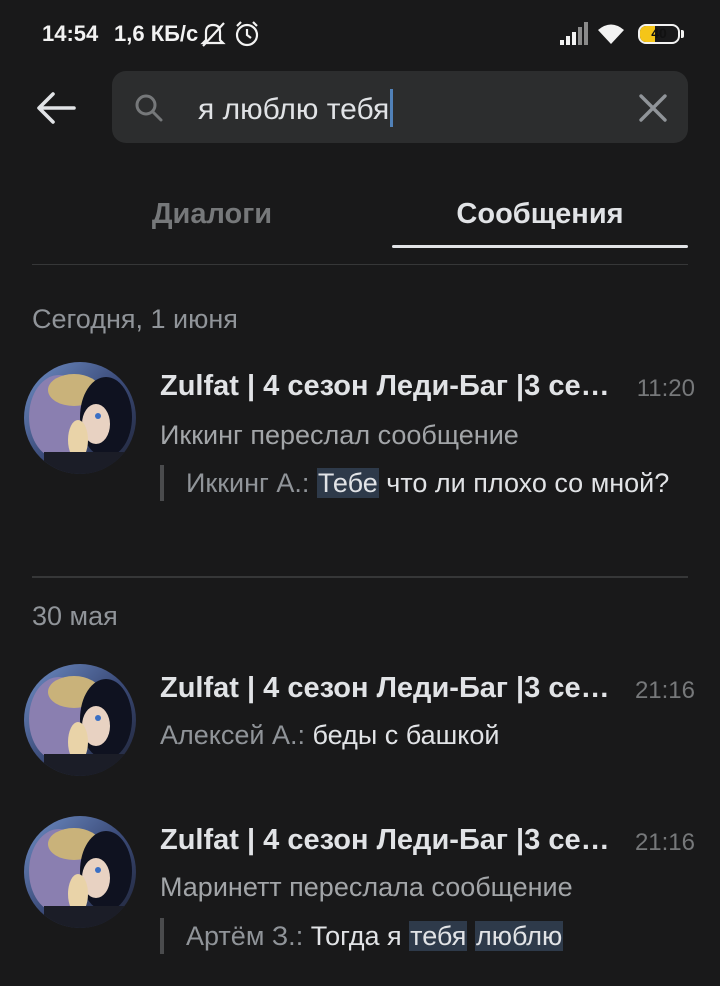 The image size is (720, 986). I want to click on battery-level-text: 40, so click(659, 33).